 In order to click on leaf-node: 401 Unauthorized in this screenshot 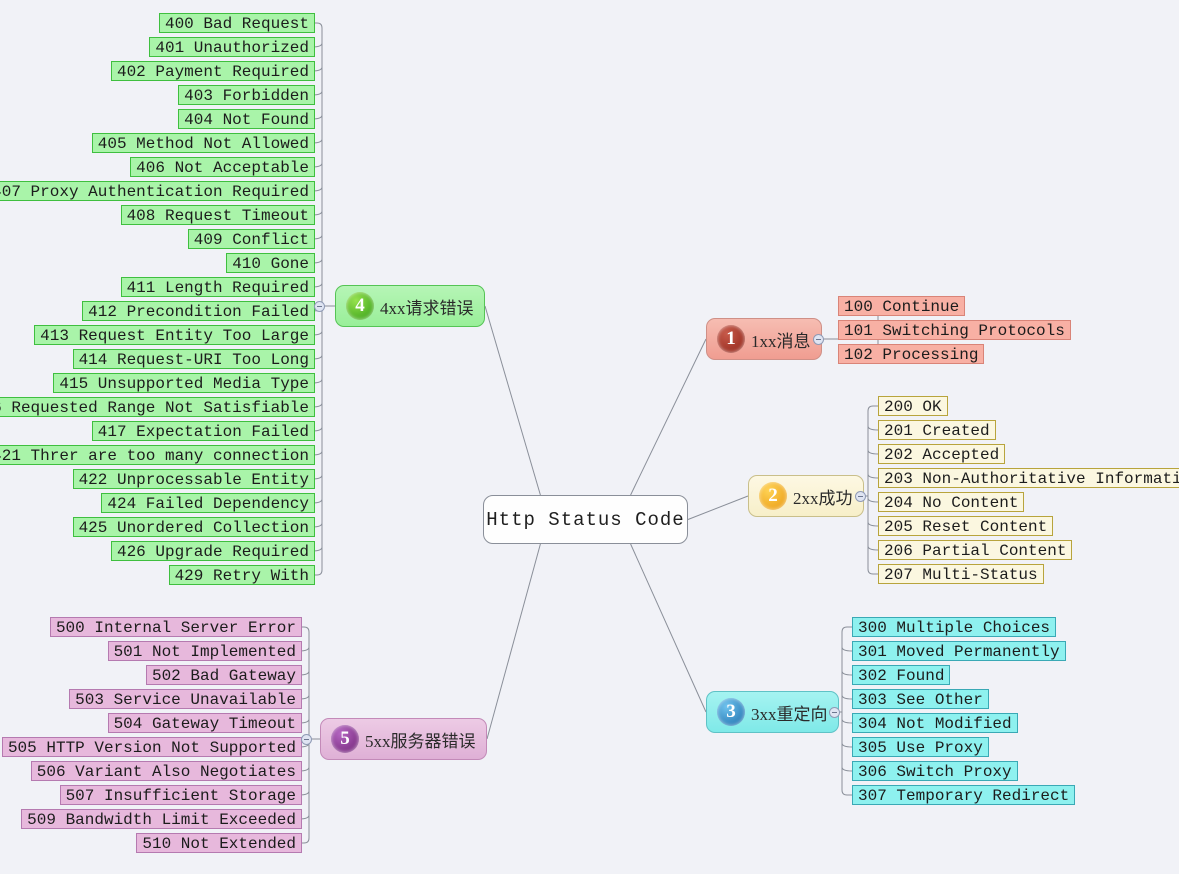, I will do `click(232, 47)`.